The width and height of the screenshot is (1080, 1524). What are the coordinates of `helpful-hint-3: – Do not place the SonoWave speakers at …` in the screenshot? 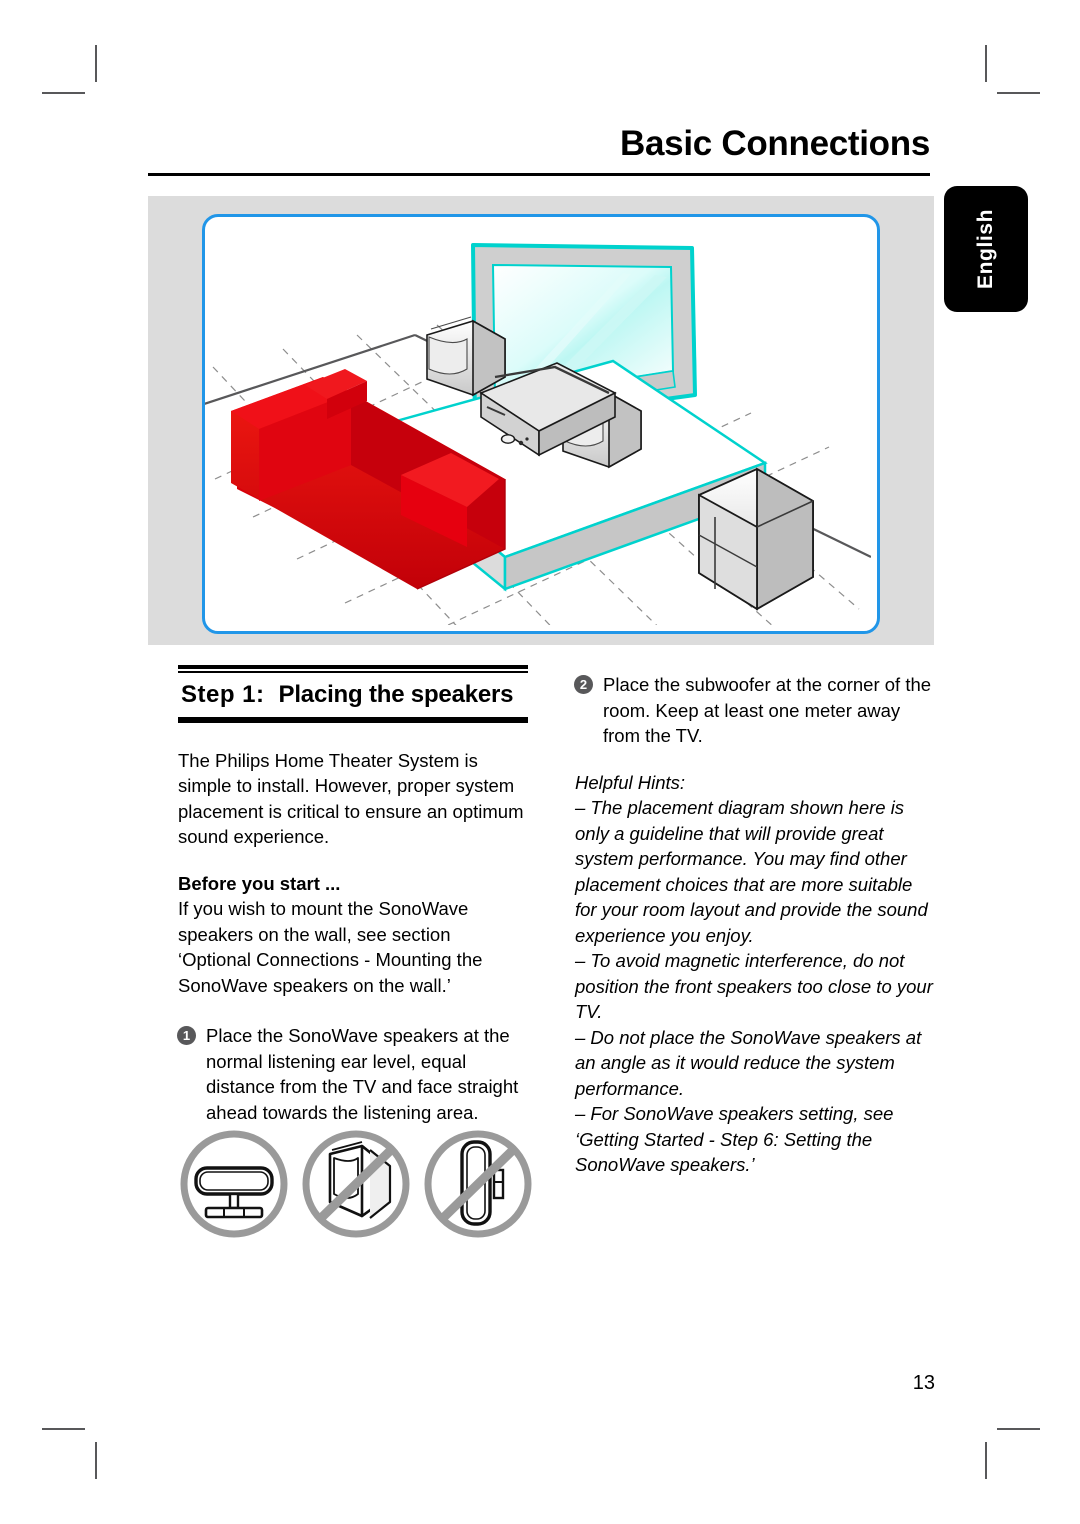 It's located at (748, 1062).